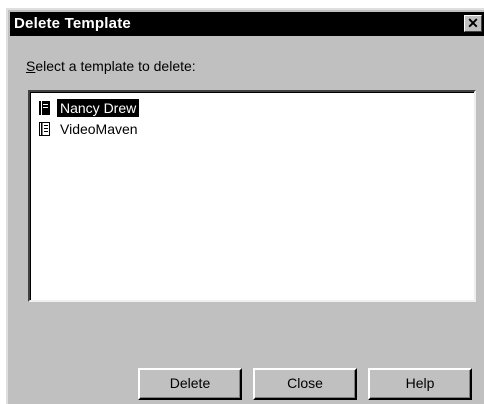 This screenshot has width=484, height=404. Describe the element at coordinates (98, 108) in the screenshot. I see `list-item-label: Nancy Drew` at that location.